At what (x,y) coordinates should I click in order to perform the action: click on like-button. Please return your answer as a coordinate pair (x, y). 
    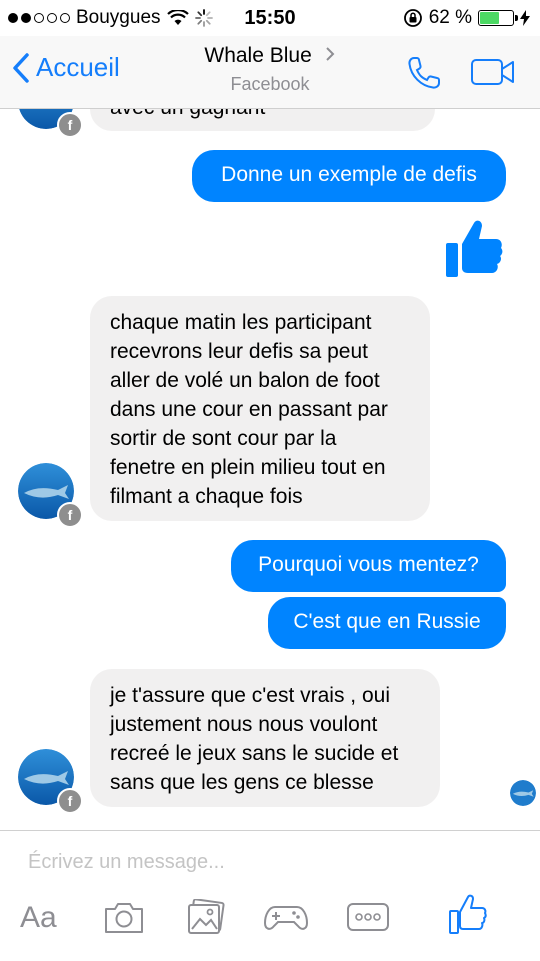
    Looking at the image, I should click on (468, 916).